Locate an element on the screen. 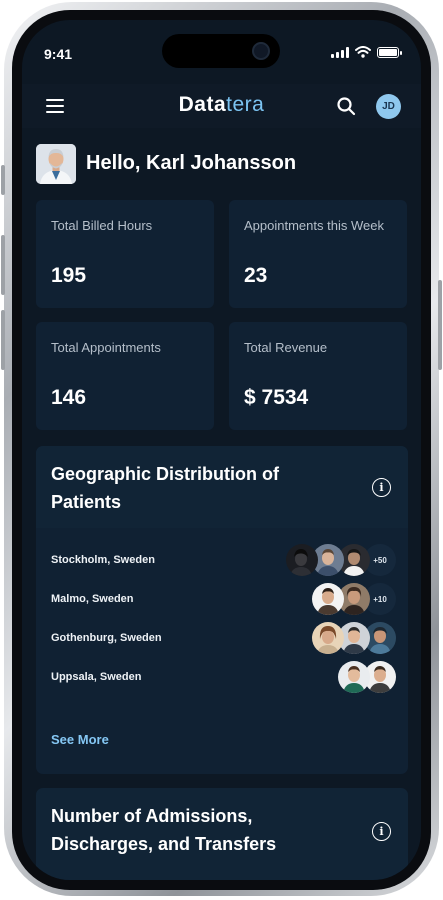  stat-label: Total Revenue is located at coordinates (286, 347).